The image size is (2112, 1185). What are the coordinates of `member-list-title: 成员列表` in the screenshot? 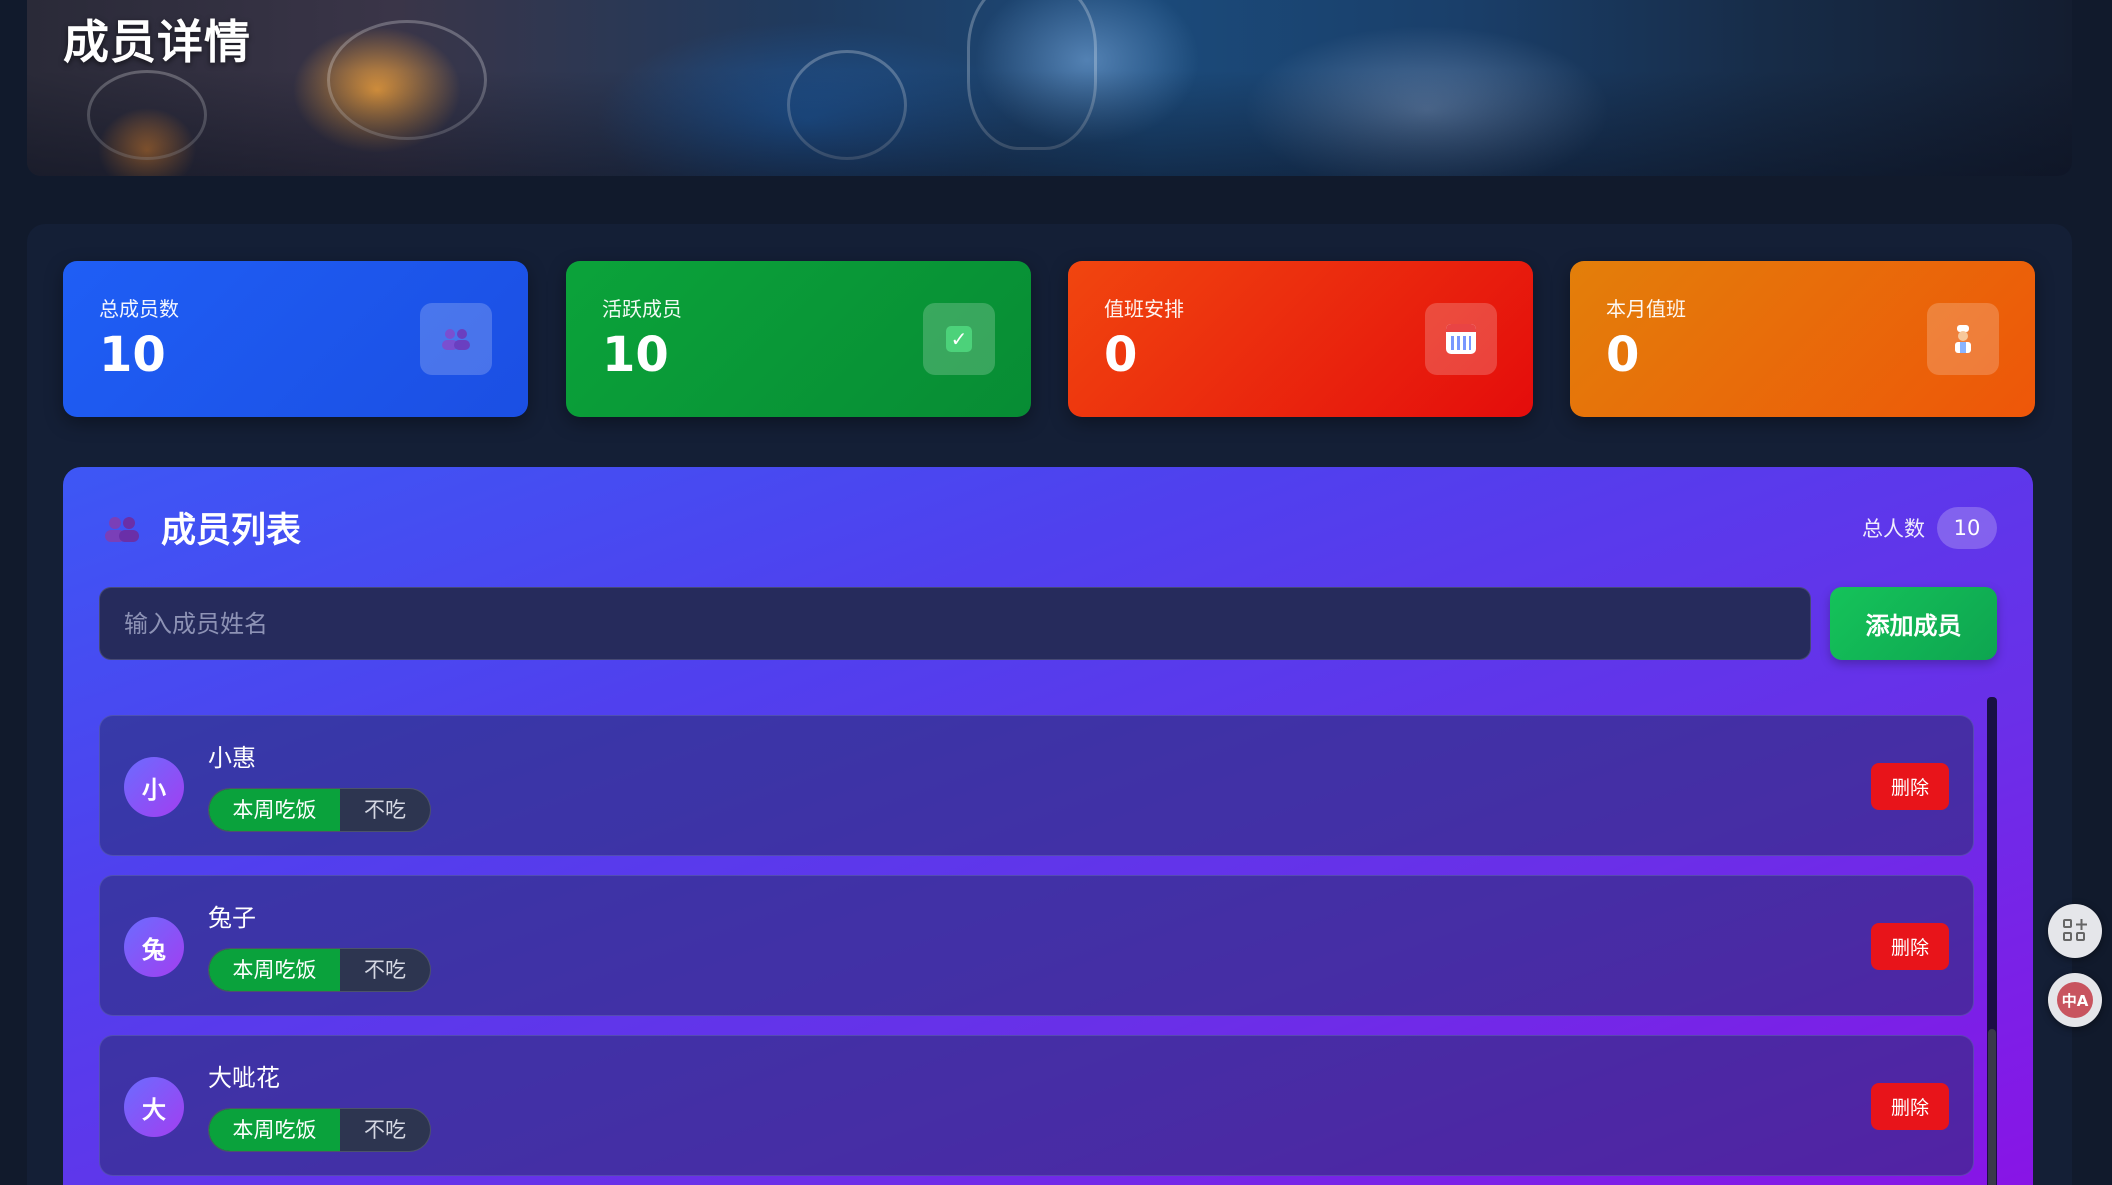 It's located at (231, 531).